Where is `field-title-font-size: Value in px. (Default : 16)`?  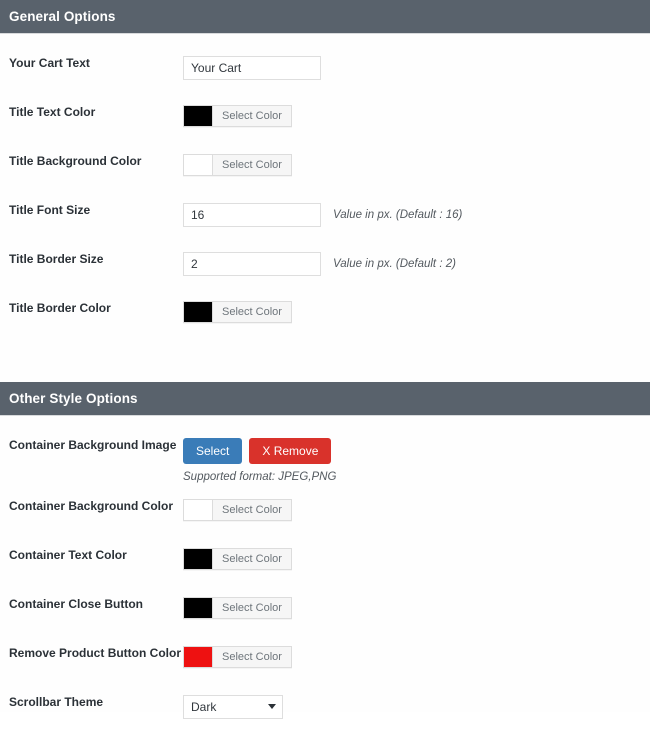
field-title-font-size: Value in px. (Default : 16) is located at coordinates (416, 215).